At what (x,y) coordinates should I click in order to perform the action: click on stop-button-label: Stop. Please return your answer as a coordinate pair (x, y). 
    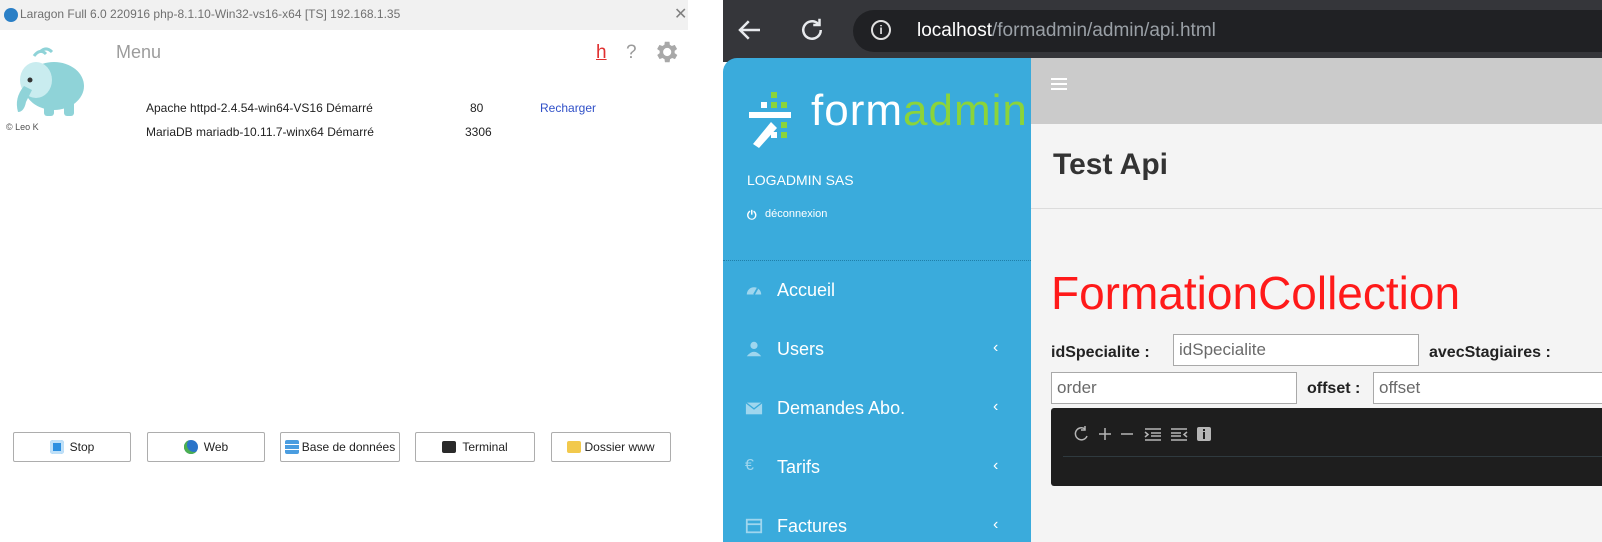
    Looking at the image, I should click on (82, 447).